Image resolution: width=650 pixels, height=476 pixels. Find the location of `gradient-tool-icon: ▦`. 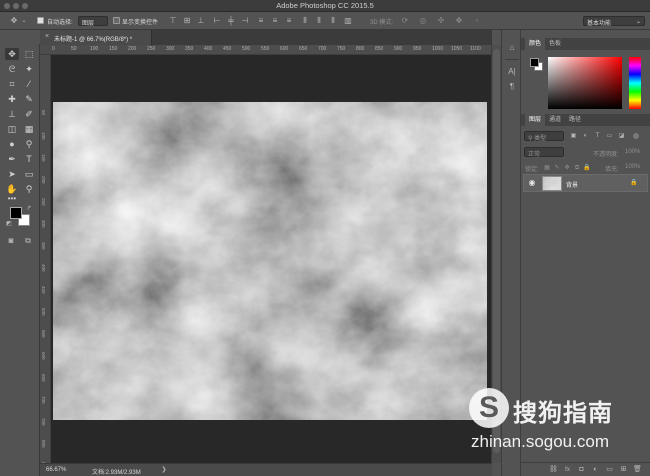

gradient-tool-icon: ▦ is located at coordinates (29, 129).